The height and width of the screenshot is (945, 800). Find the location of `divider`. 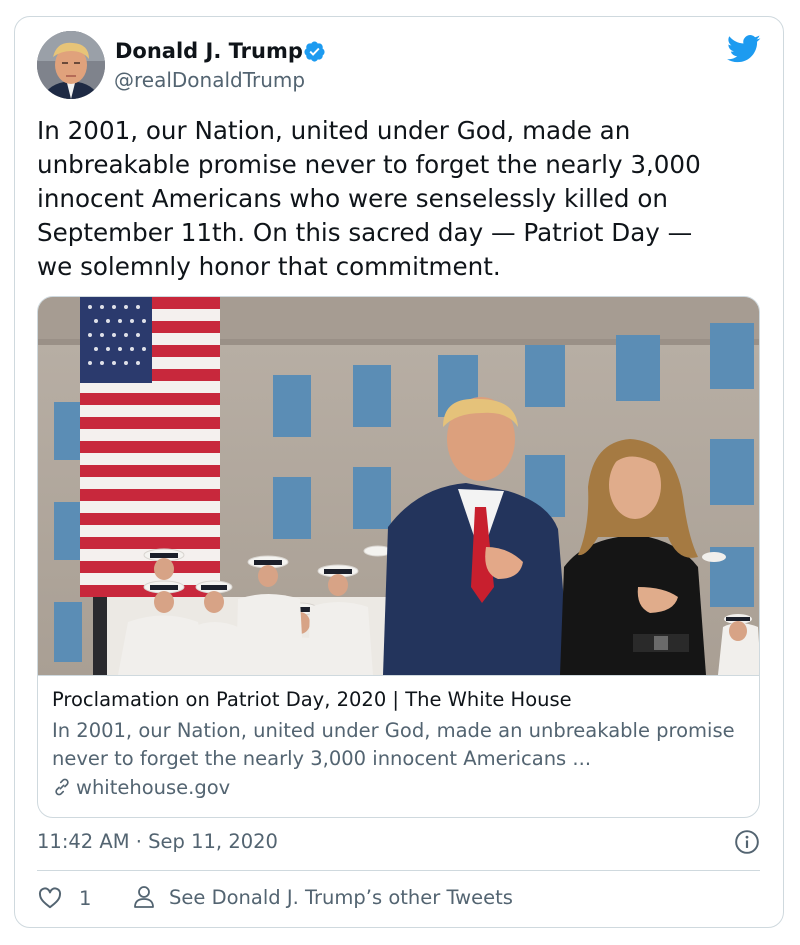

divider is located at coordinates (398, 870).